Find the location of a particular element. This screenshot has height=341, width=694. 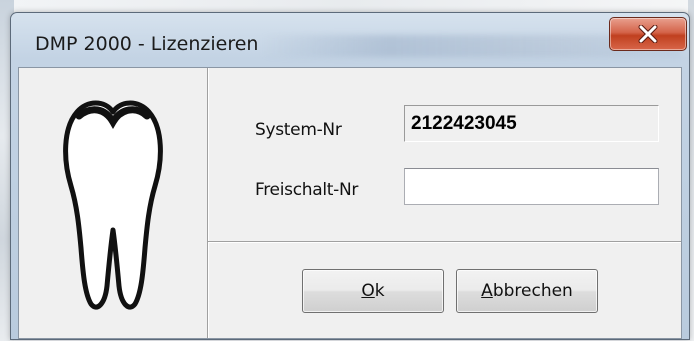

cancel-label: bbrechen is located at coordinates (532, 291).